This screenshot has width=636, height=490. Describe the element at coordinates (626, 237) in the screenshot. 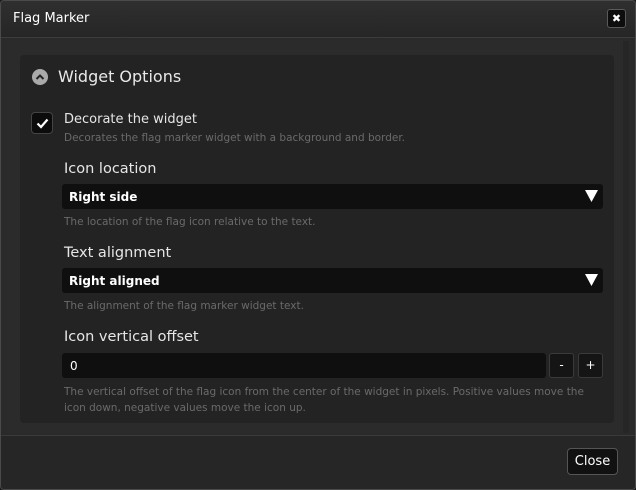

I see `scrollbar` at that location.